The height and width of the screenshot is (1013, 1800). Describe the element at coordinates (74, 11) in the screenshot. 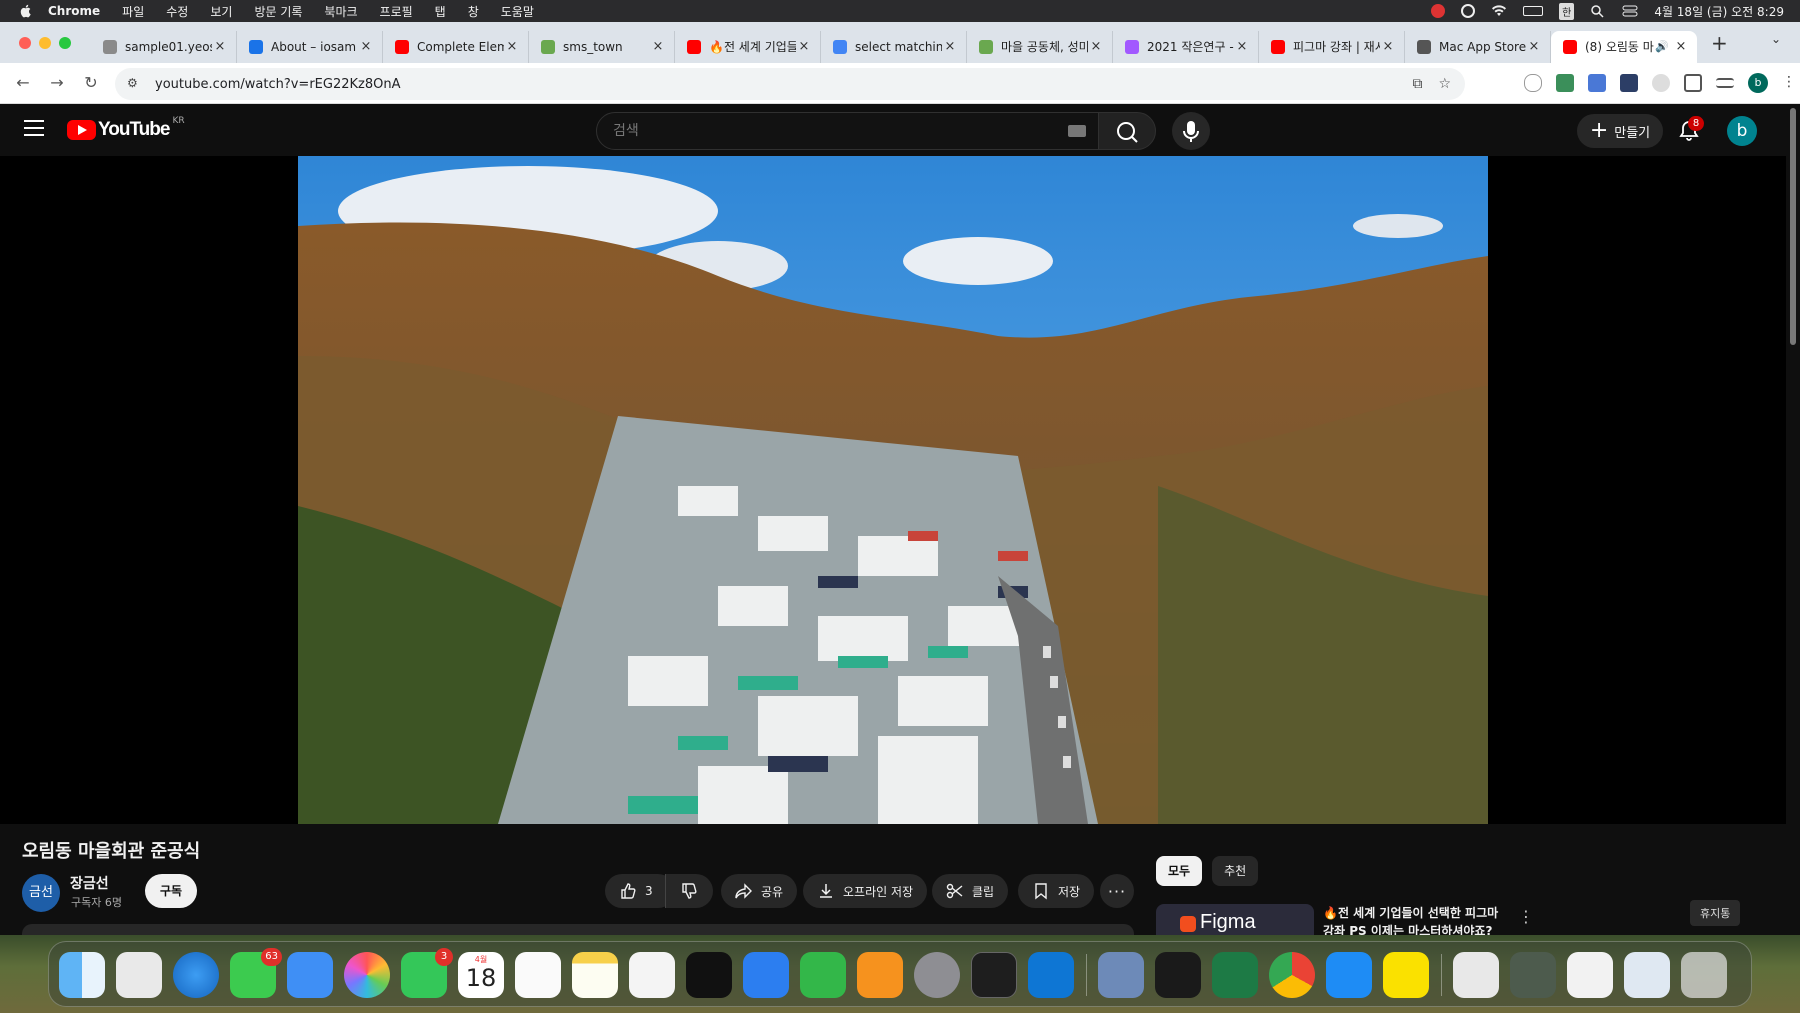

I see `menu-chrome: Chrome` at that location.